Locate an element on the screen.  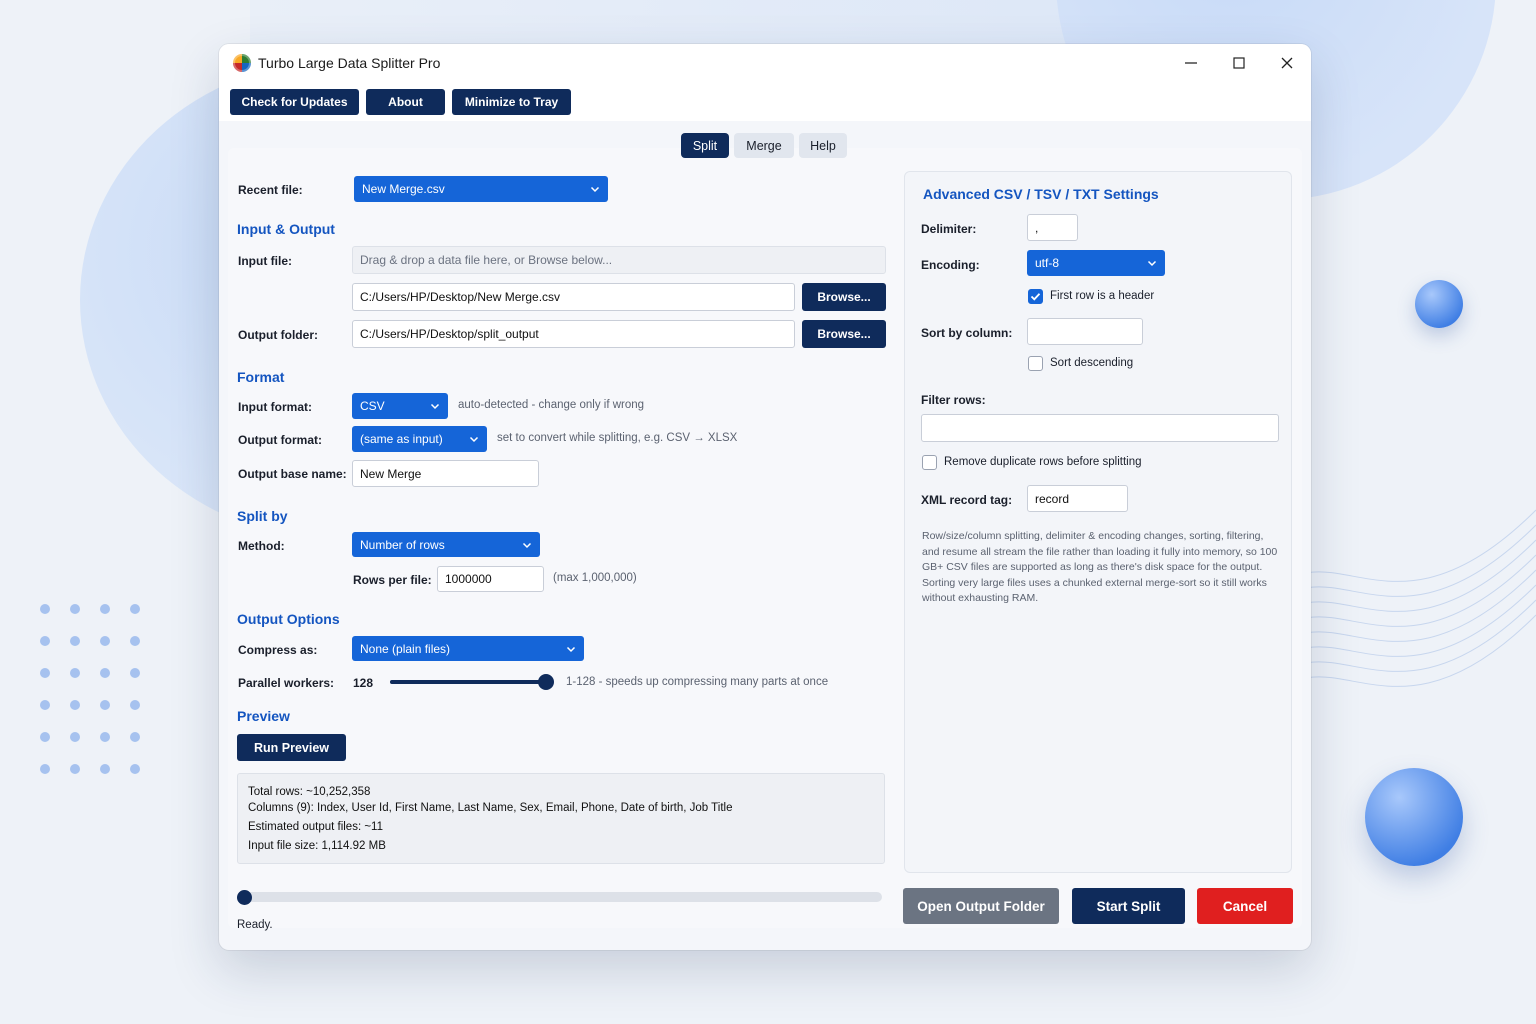
compress-as-value: None (plain files) is located at coordinates (405, 648).